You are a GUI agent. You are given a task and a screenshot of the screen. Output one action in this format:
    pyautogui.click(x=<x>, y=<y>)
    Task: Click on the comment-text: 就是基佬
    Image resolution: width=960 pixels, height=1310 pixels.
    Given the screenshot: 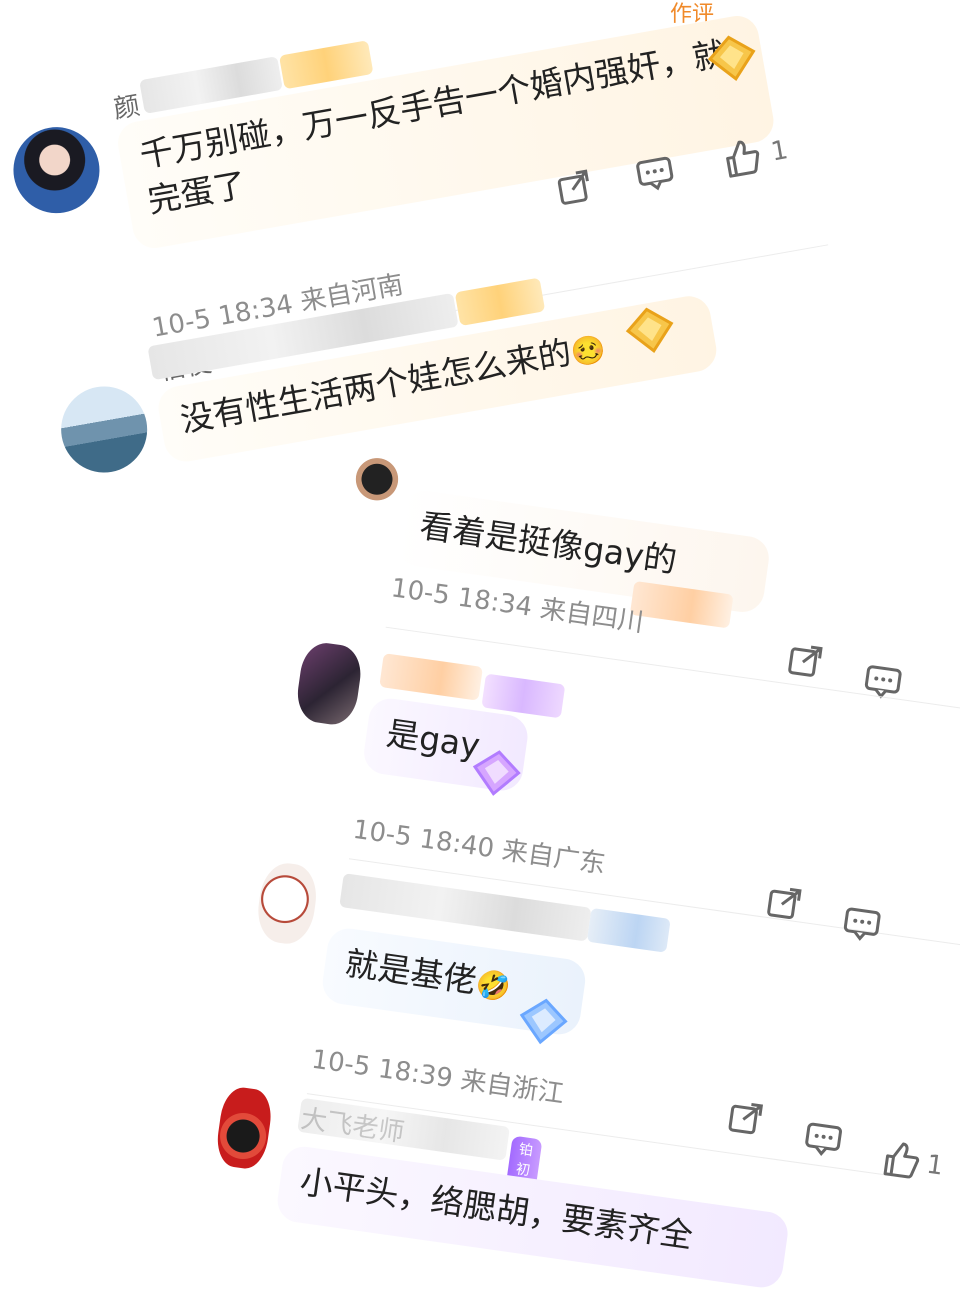 What is the action you would take?
    pyautogui.click(x=410, y=972)
    